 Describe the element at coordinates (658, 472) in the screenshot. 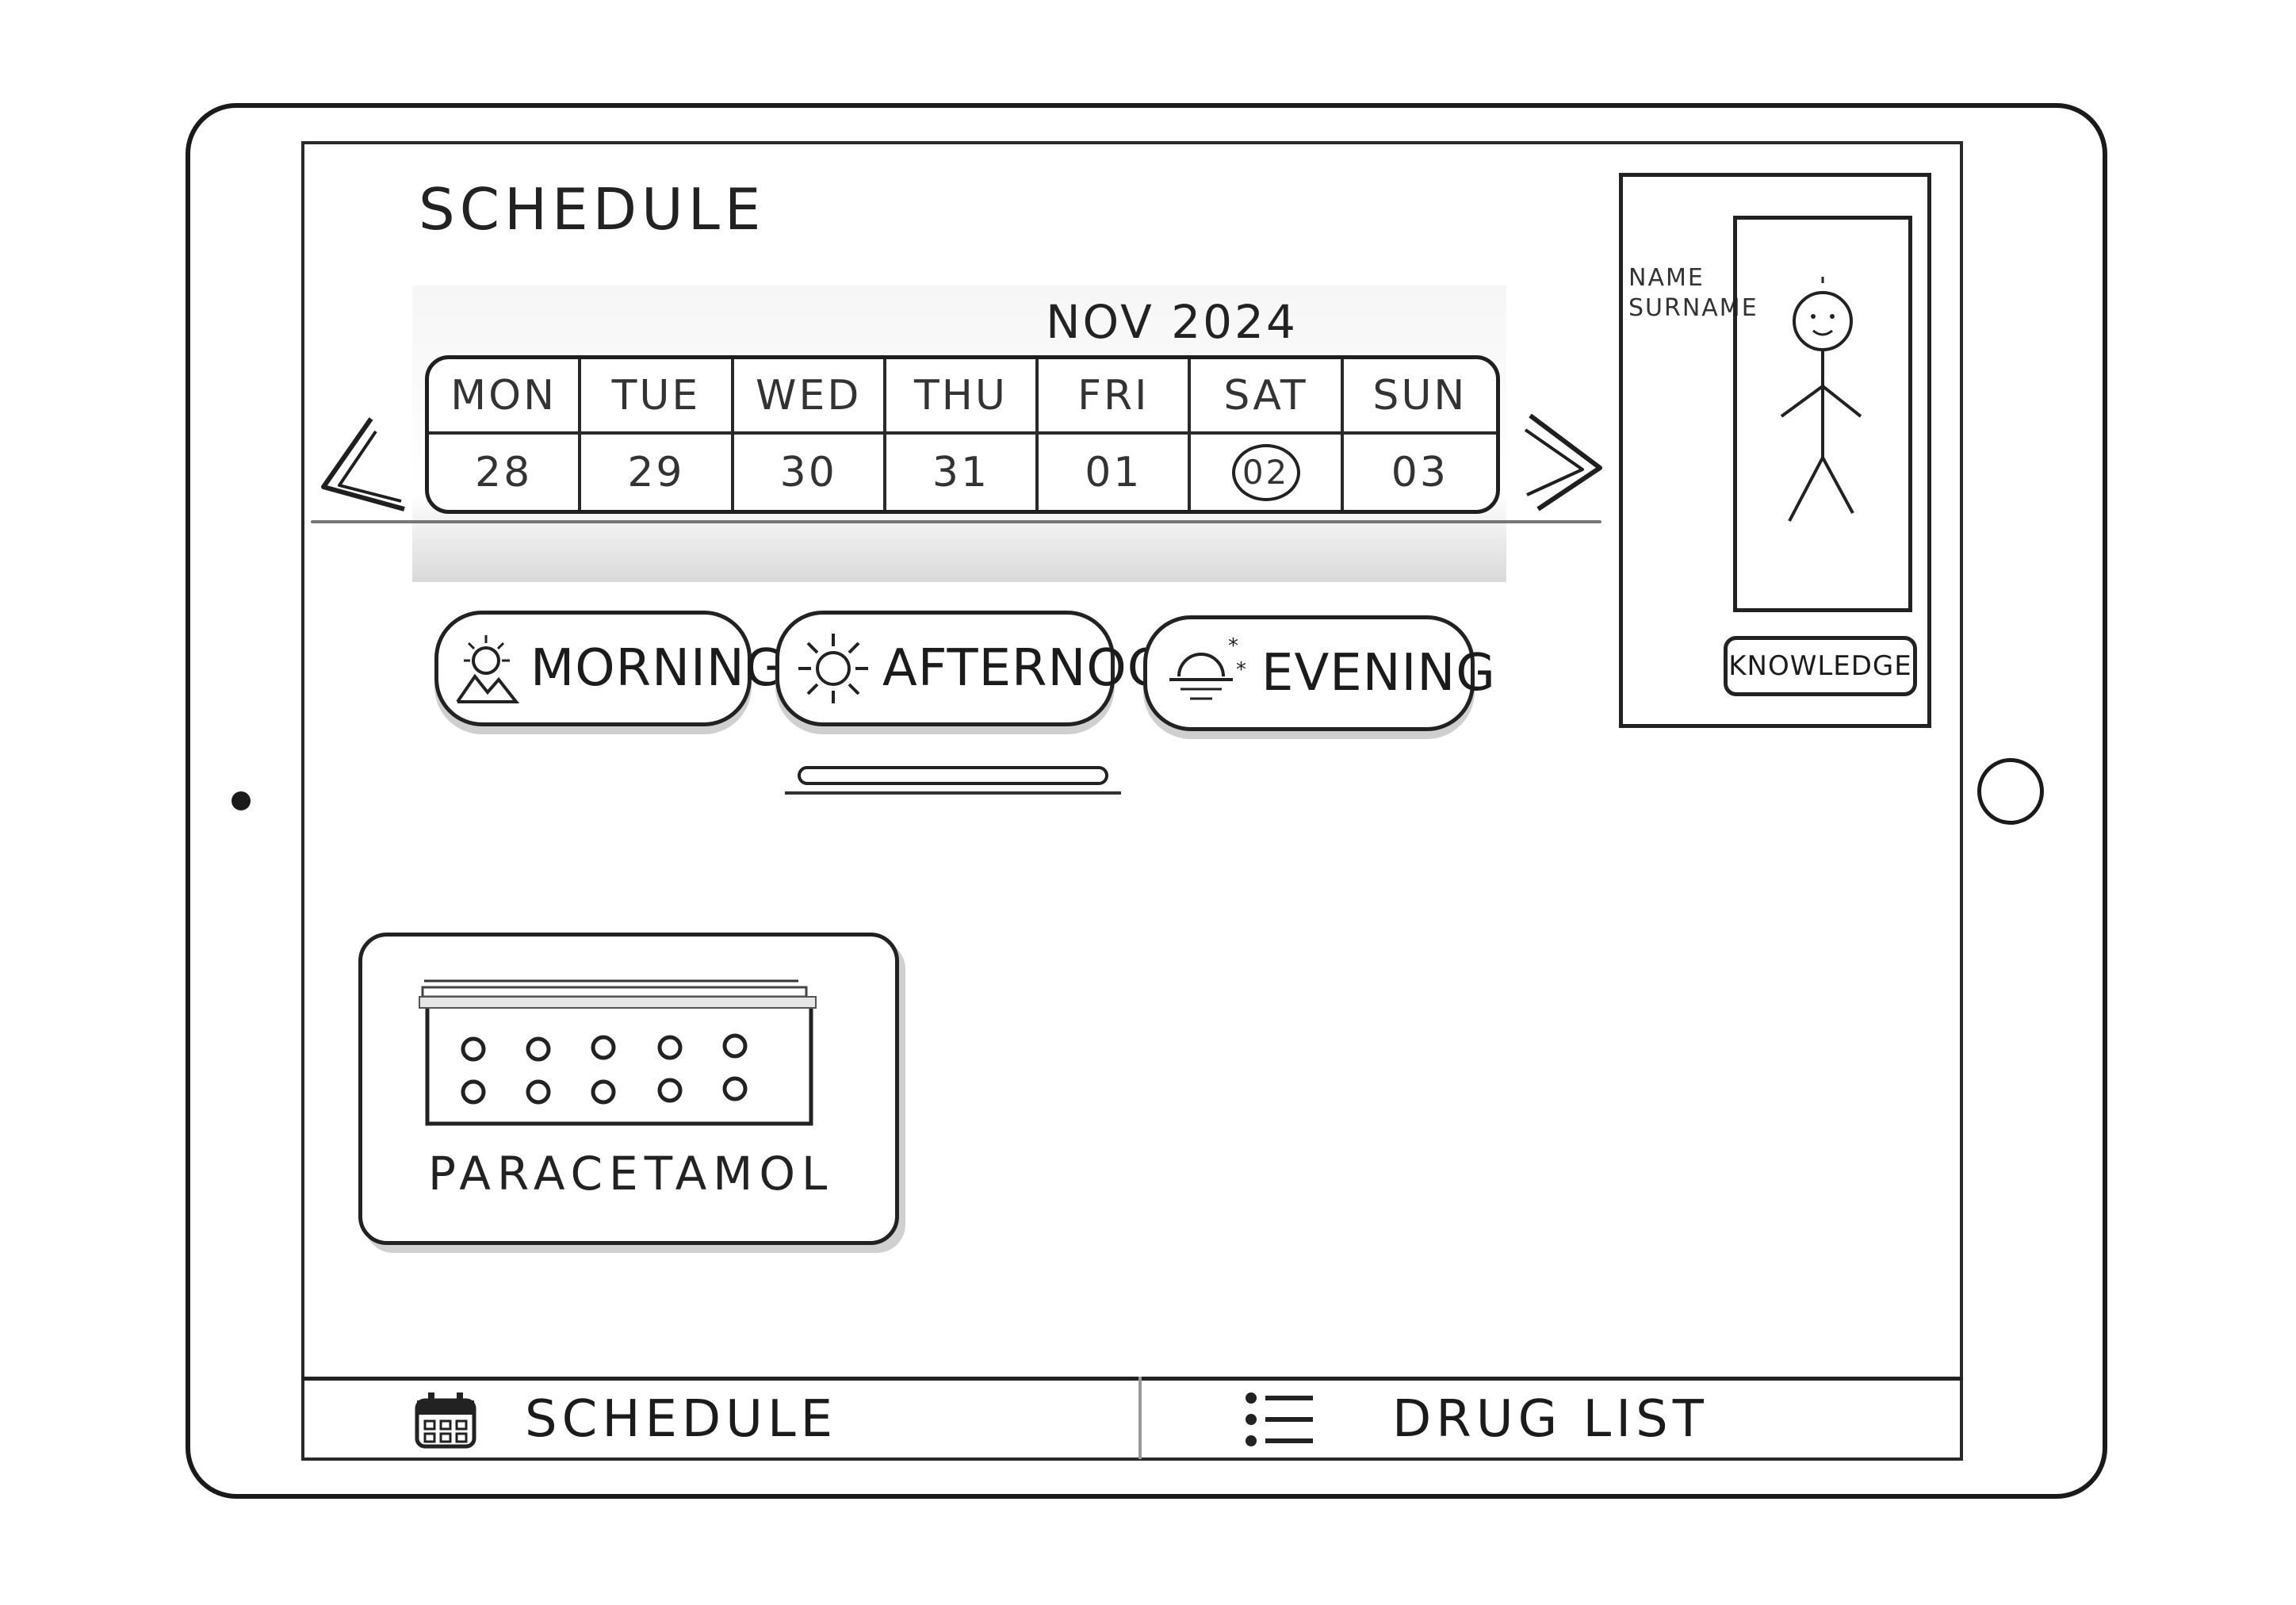

I see `date-cell: 29` at that location.